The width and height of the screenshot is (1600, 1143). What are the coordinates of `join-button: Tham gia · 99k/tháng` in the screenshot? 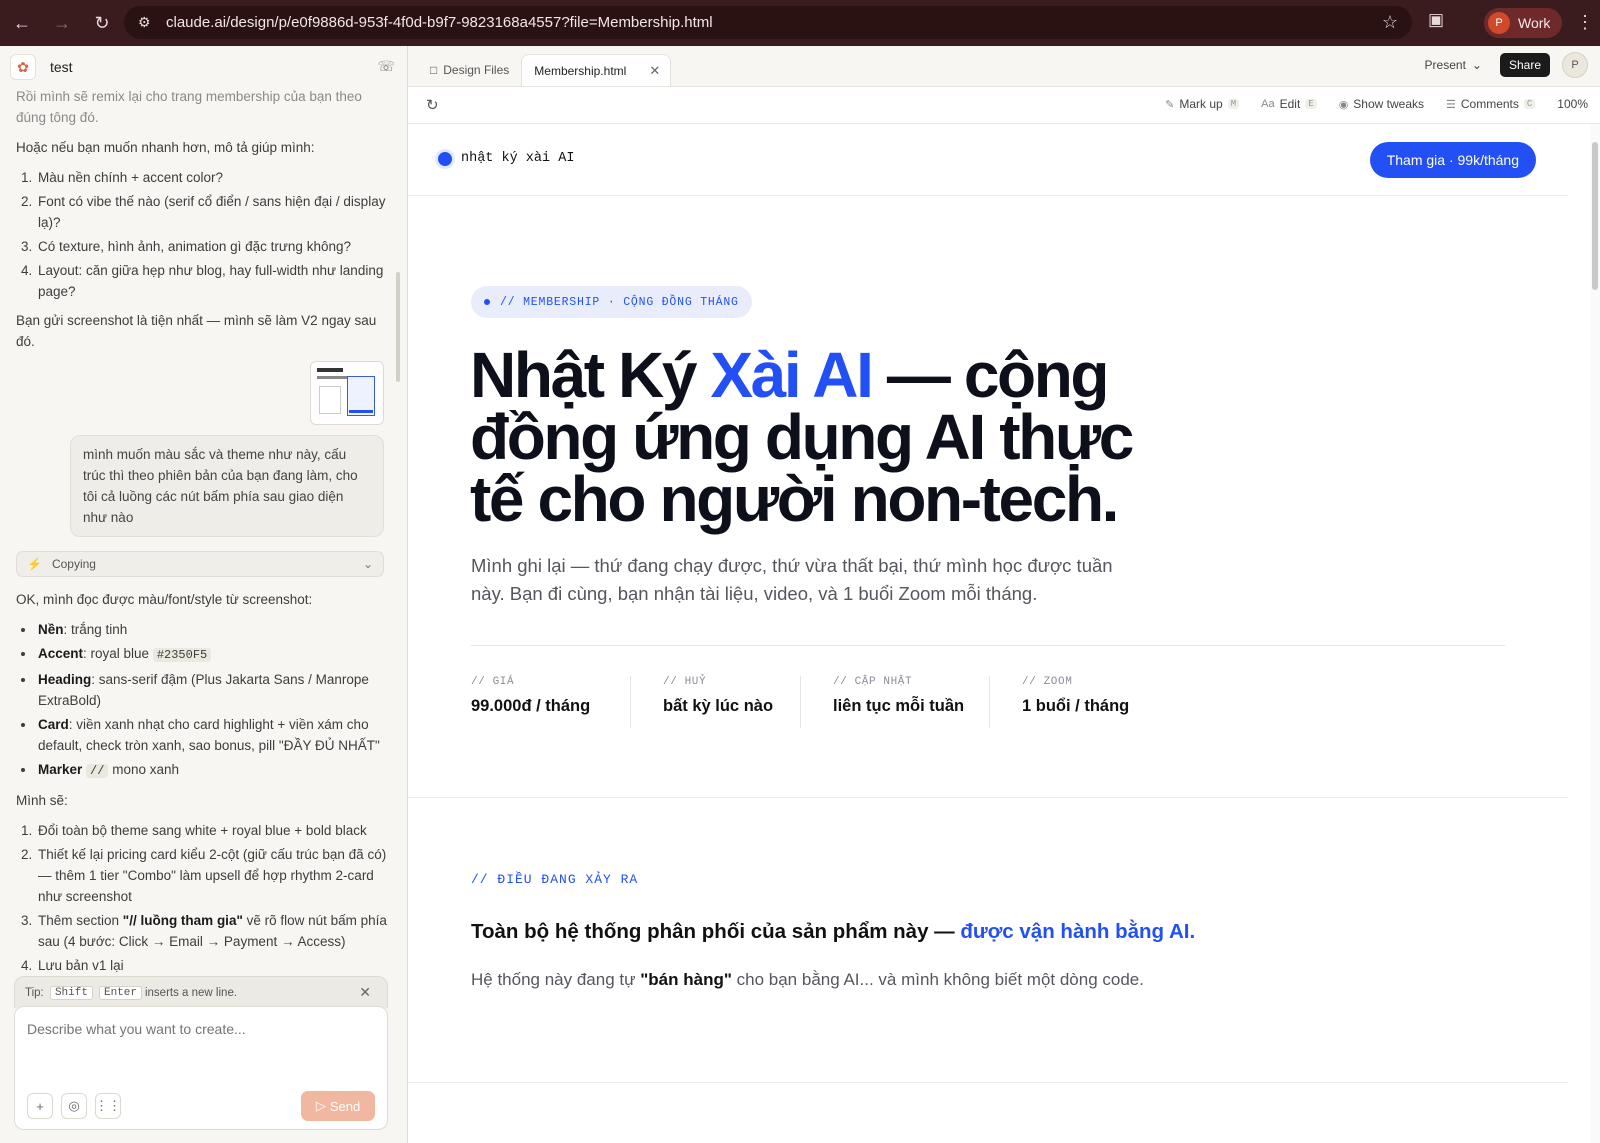 It's located at (1452, 160).